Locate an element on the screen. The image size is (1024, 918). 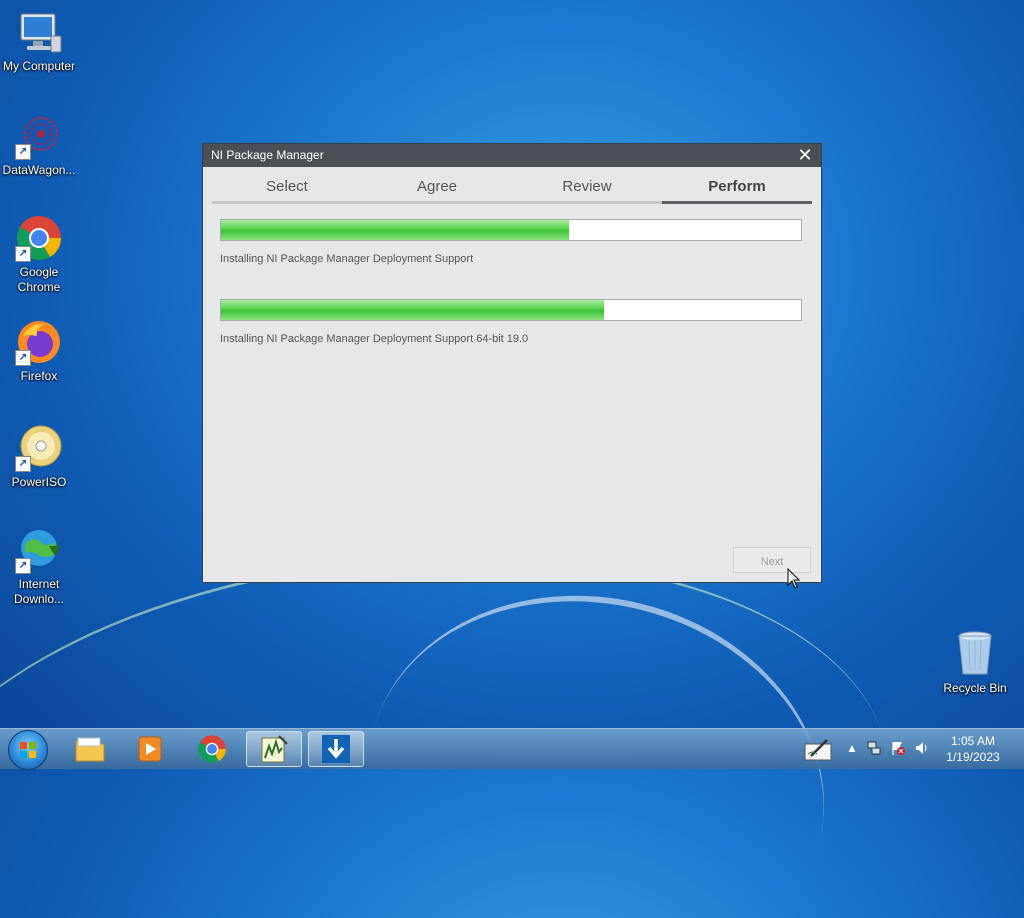
close-button: ✕ is located at coordinates (805, 155).